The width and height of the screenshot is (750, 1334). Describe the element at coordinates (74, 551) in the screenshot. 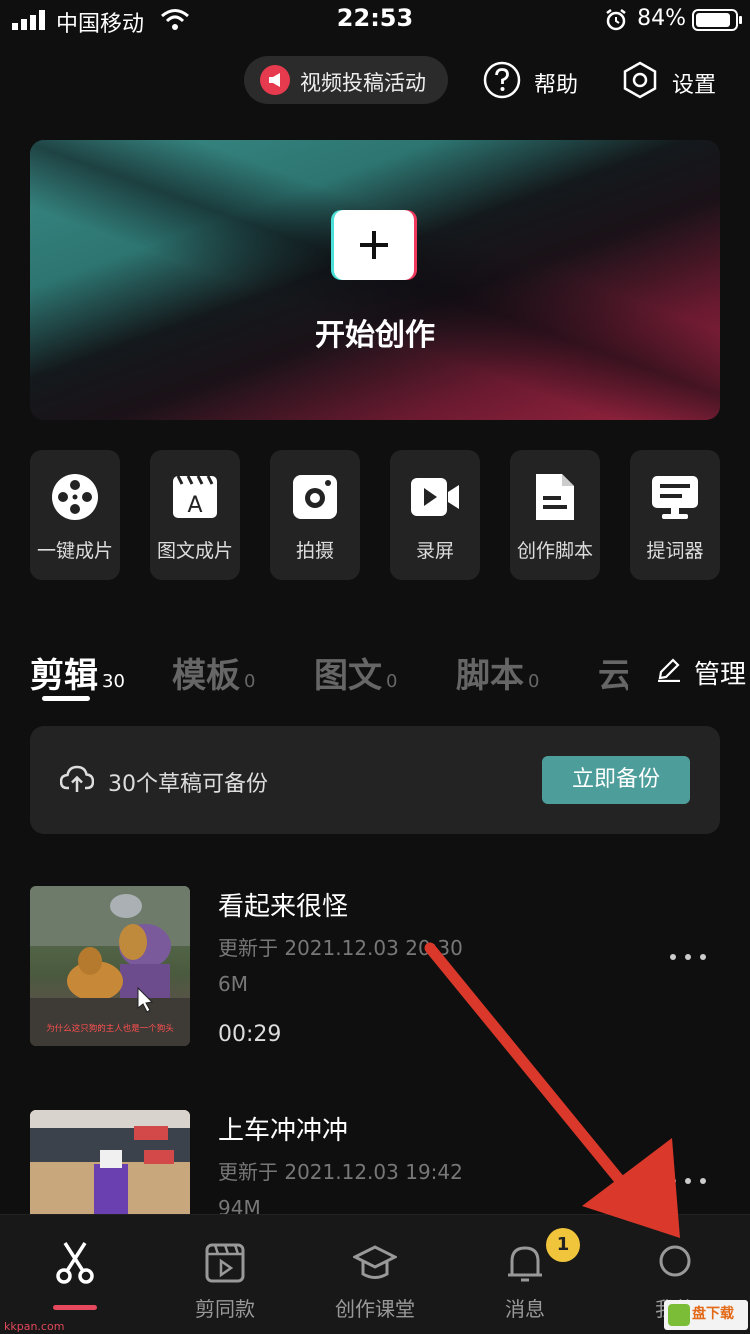

I see `tool-label: 一键成片` at that location.